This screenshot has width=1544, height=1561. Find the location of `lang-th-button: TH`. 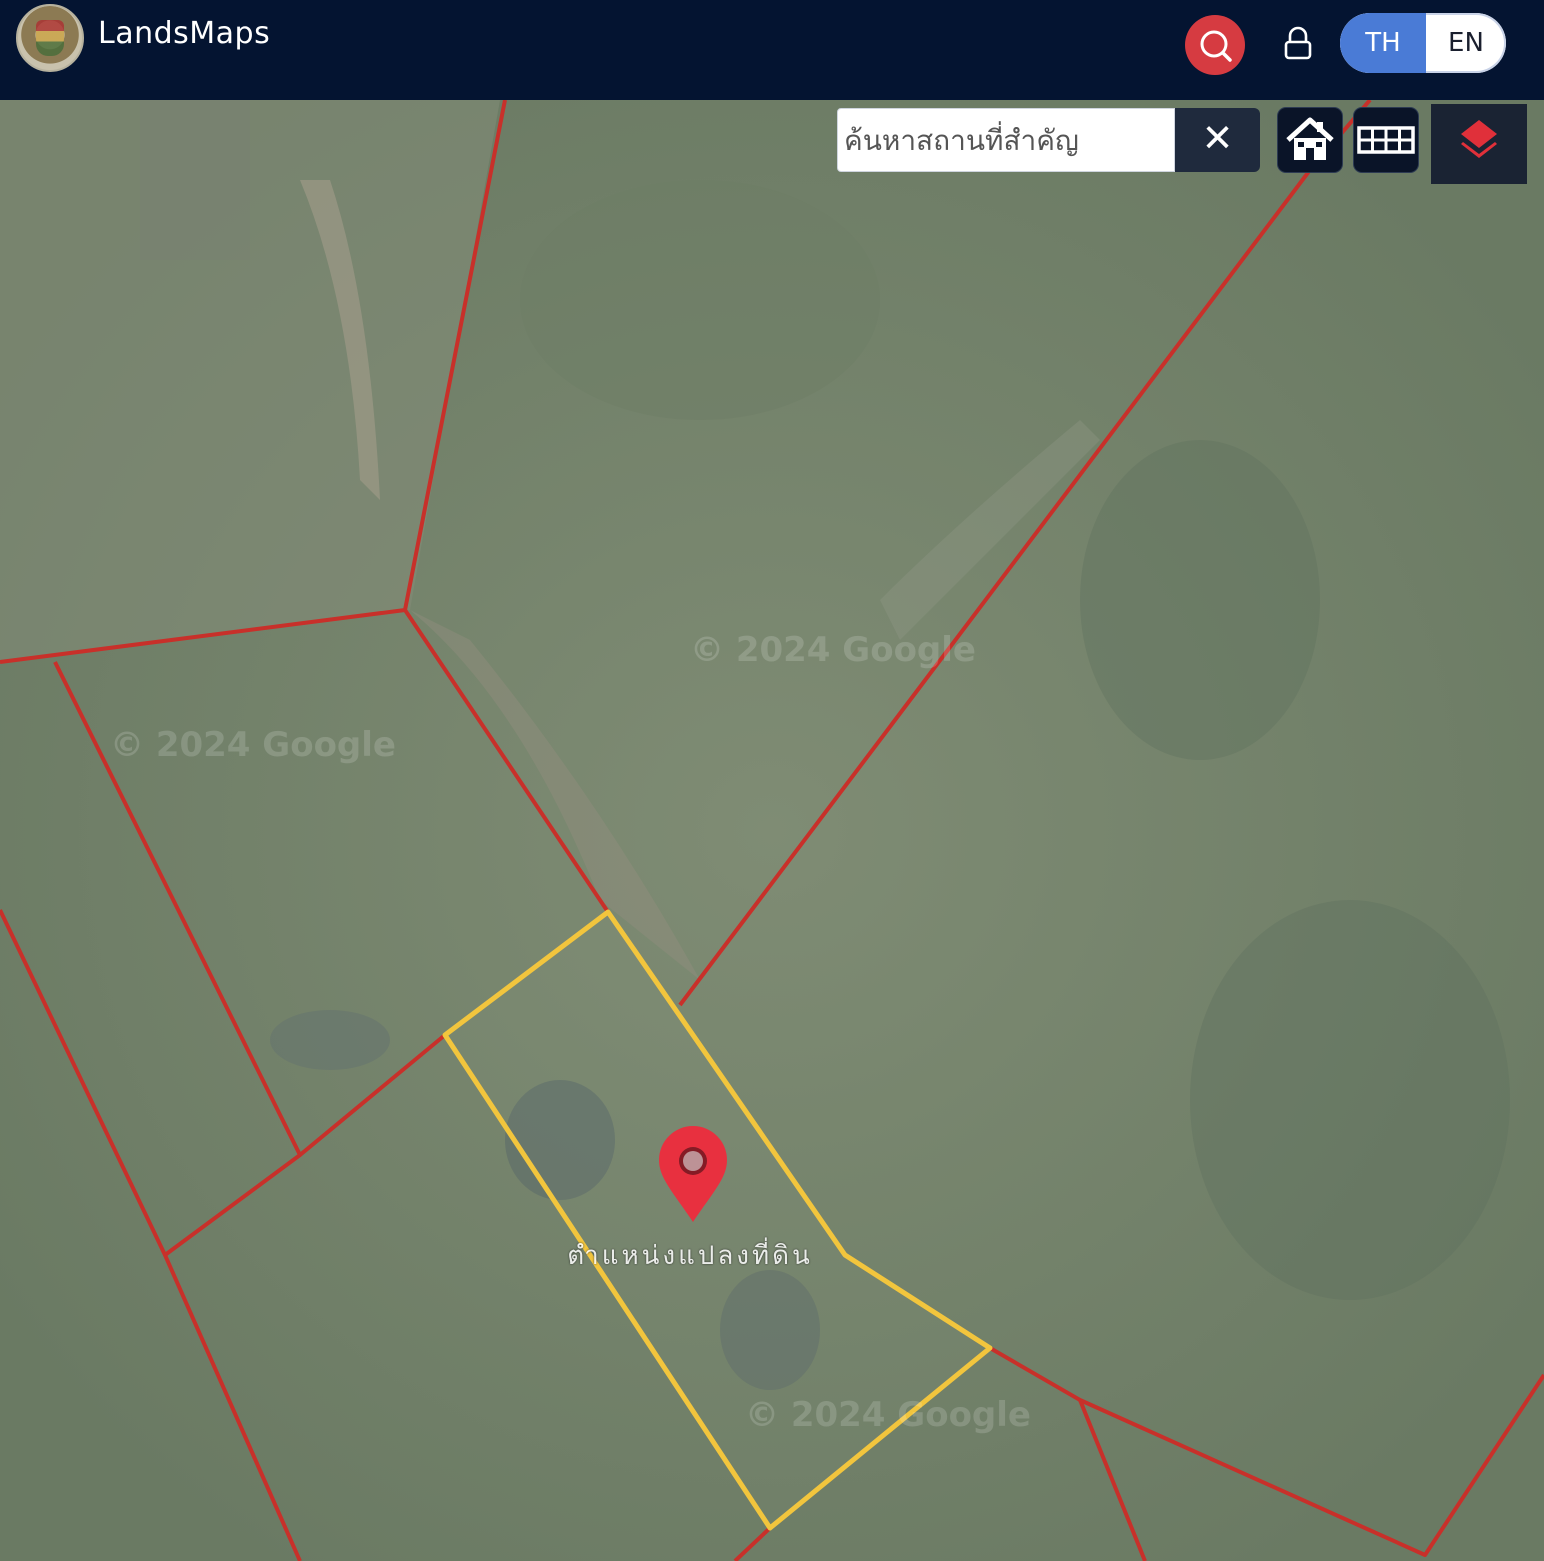

lang-th-button: TH is located at coordinates (1383, 43).